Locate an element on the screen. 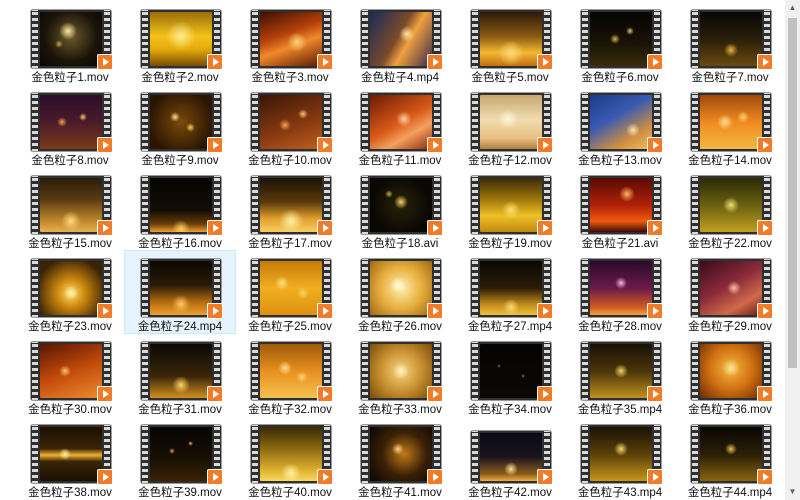 This screenshot has height=500, width=800. file-item: 金色粒子16.mov is located at coordinates (180, 209).